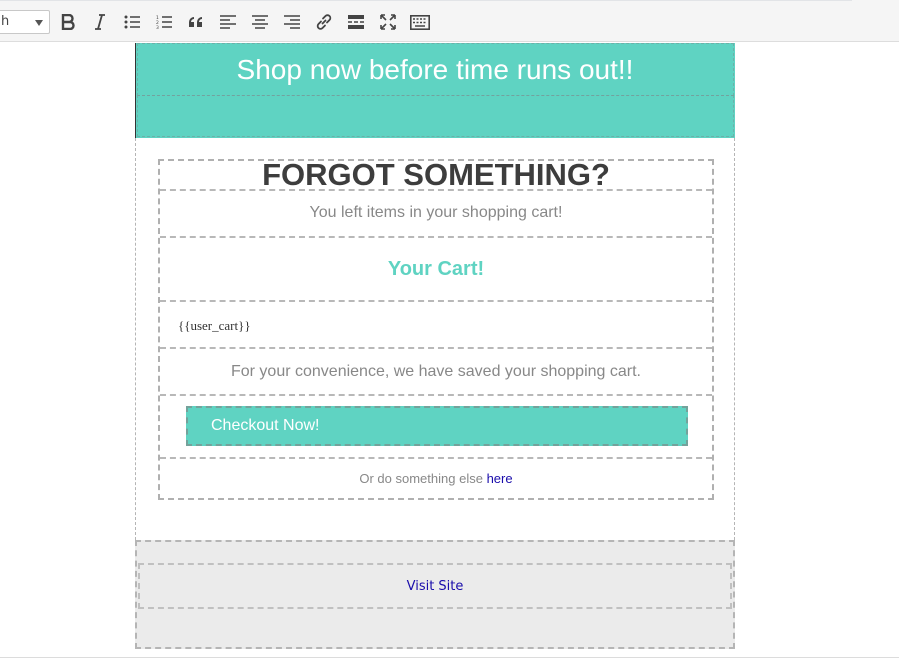 This screenshot has width=899, height=664. I want to click on bold-button, so click(68, 22).